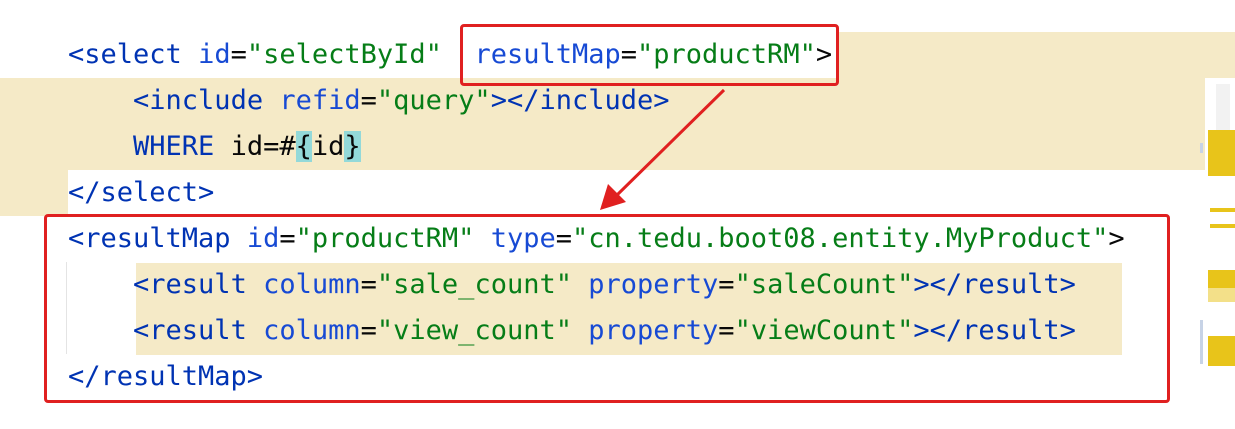 This screenshot has width=1235, height=429. I want to click on arrow-annotation, so click(663, 149).